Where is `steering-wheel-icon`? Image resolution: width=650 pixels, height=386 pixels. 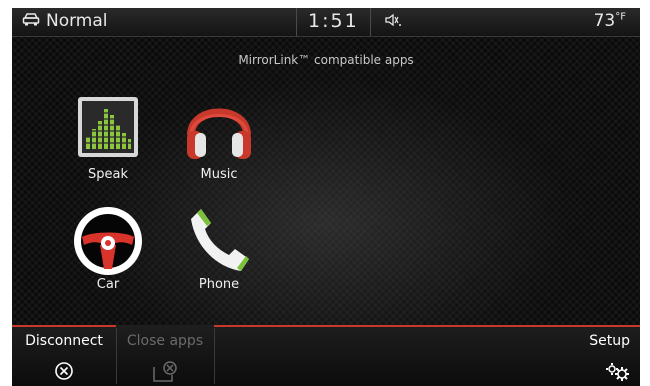
steering-wheel-icon is located at coordinates (108, 241).